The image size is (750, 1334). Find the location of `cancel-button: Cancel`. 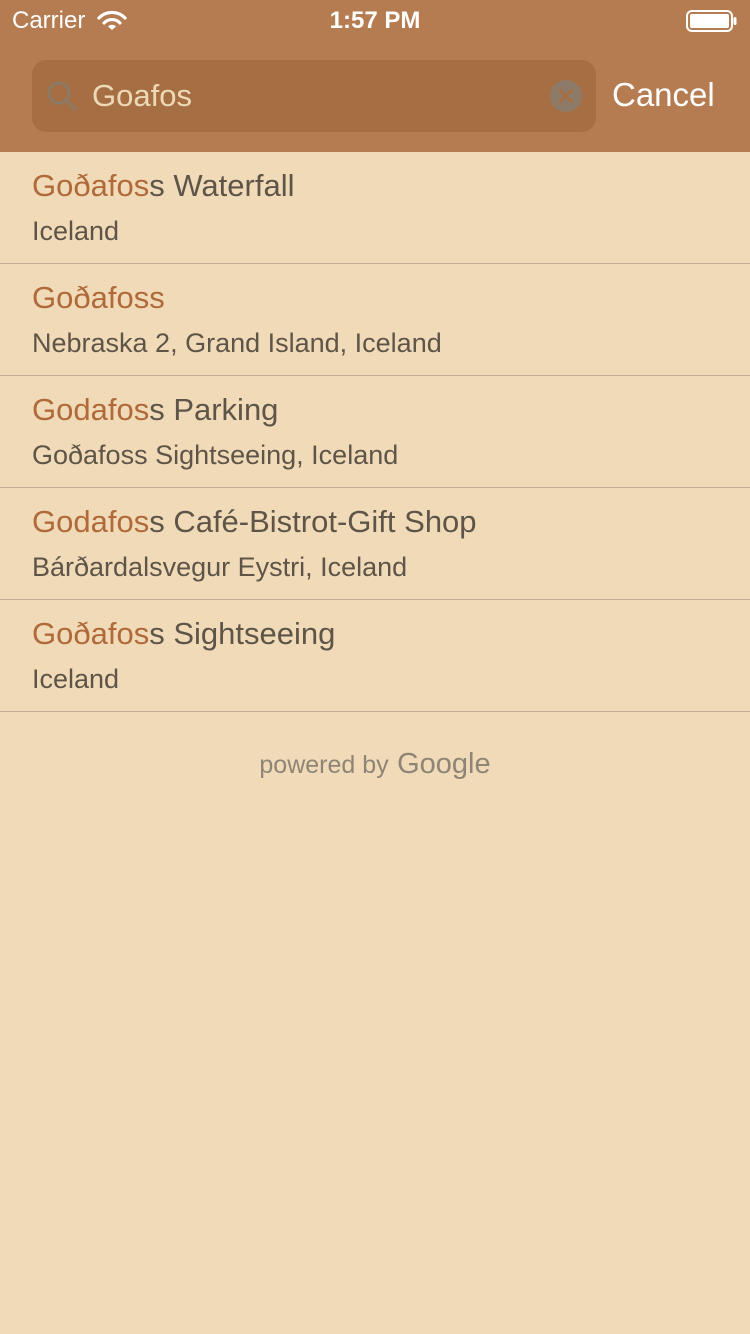

cancel-button: Cancel is located at coordinates (663, 95).